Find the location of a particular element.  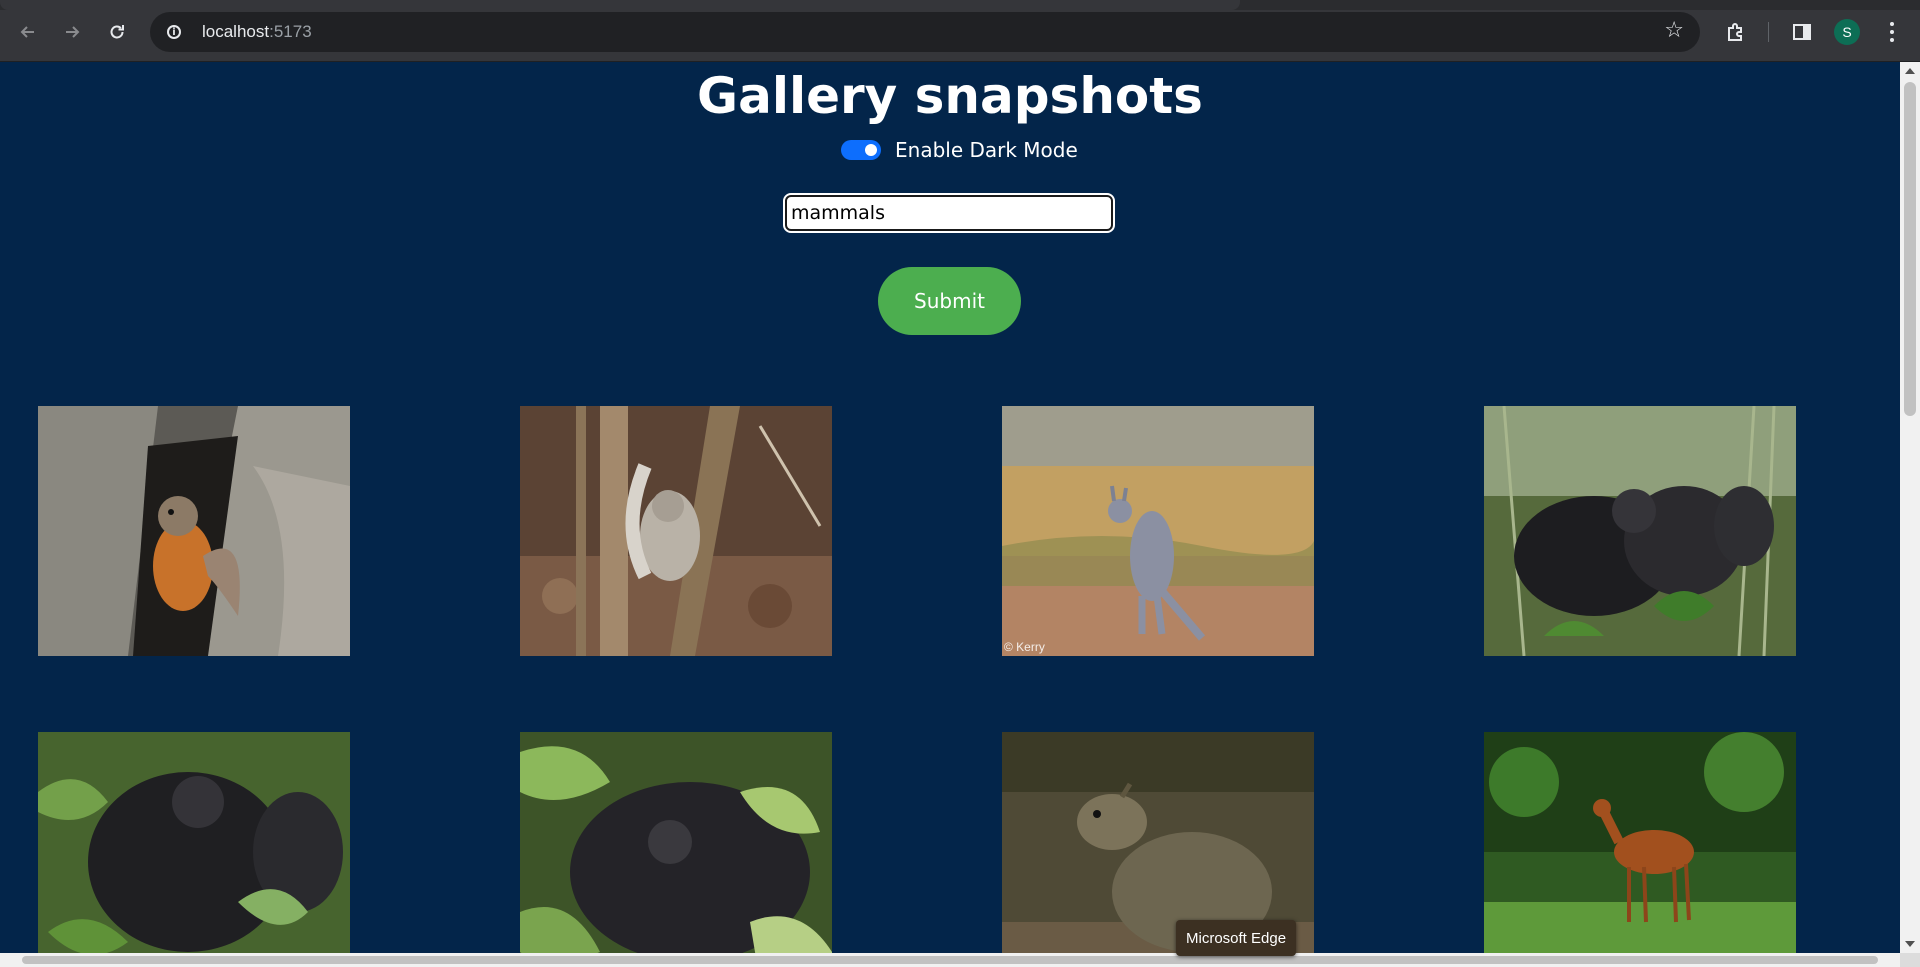

puzzle-icon is located at coordinates (1736, 32).